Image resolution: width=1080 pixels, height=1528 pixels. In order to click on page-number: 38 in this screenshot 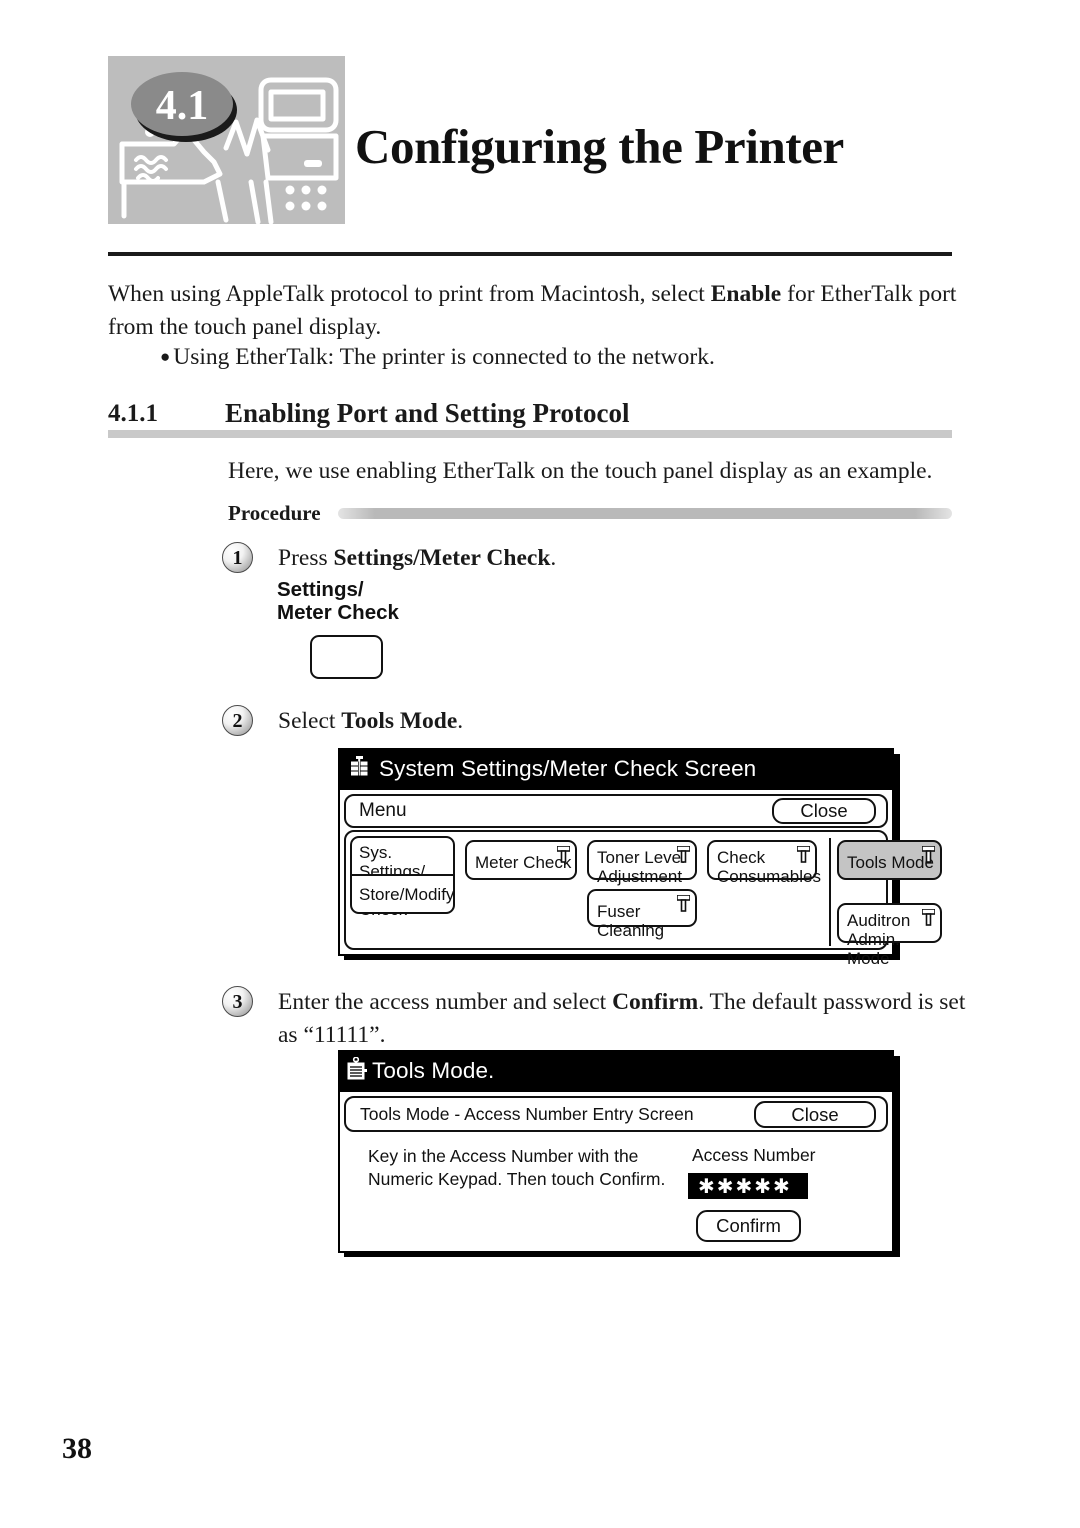, I will do `click(77, 1448)`.